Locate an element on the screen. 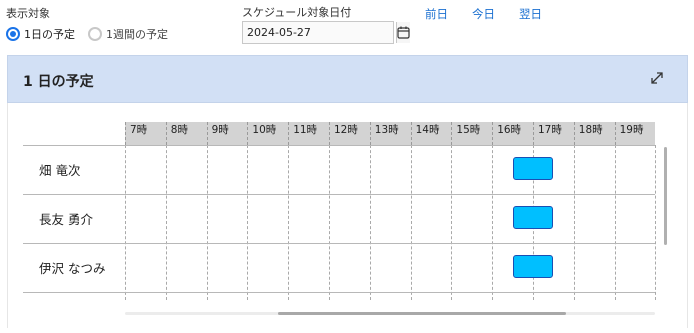 The image size is (694, 333). hour-label: 18時 is located at coordinates (594, 133).